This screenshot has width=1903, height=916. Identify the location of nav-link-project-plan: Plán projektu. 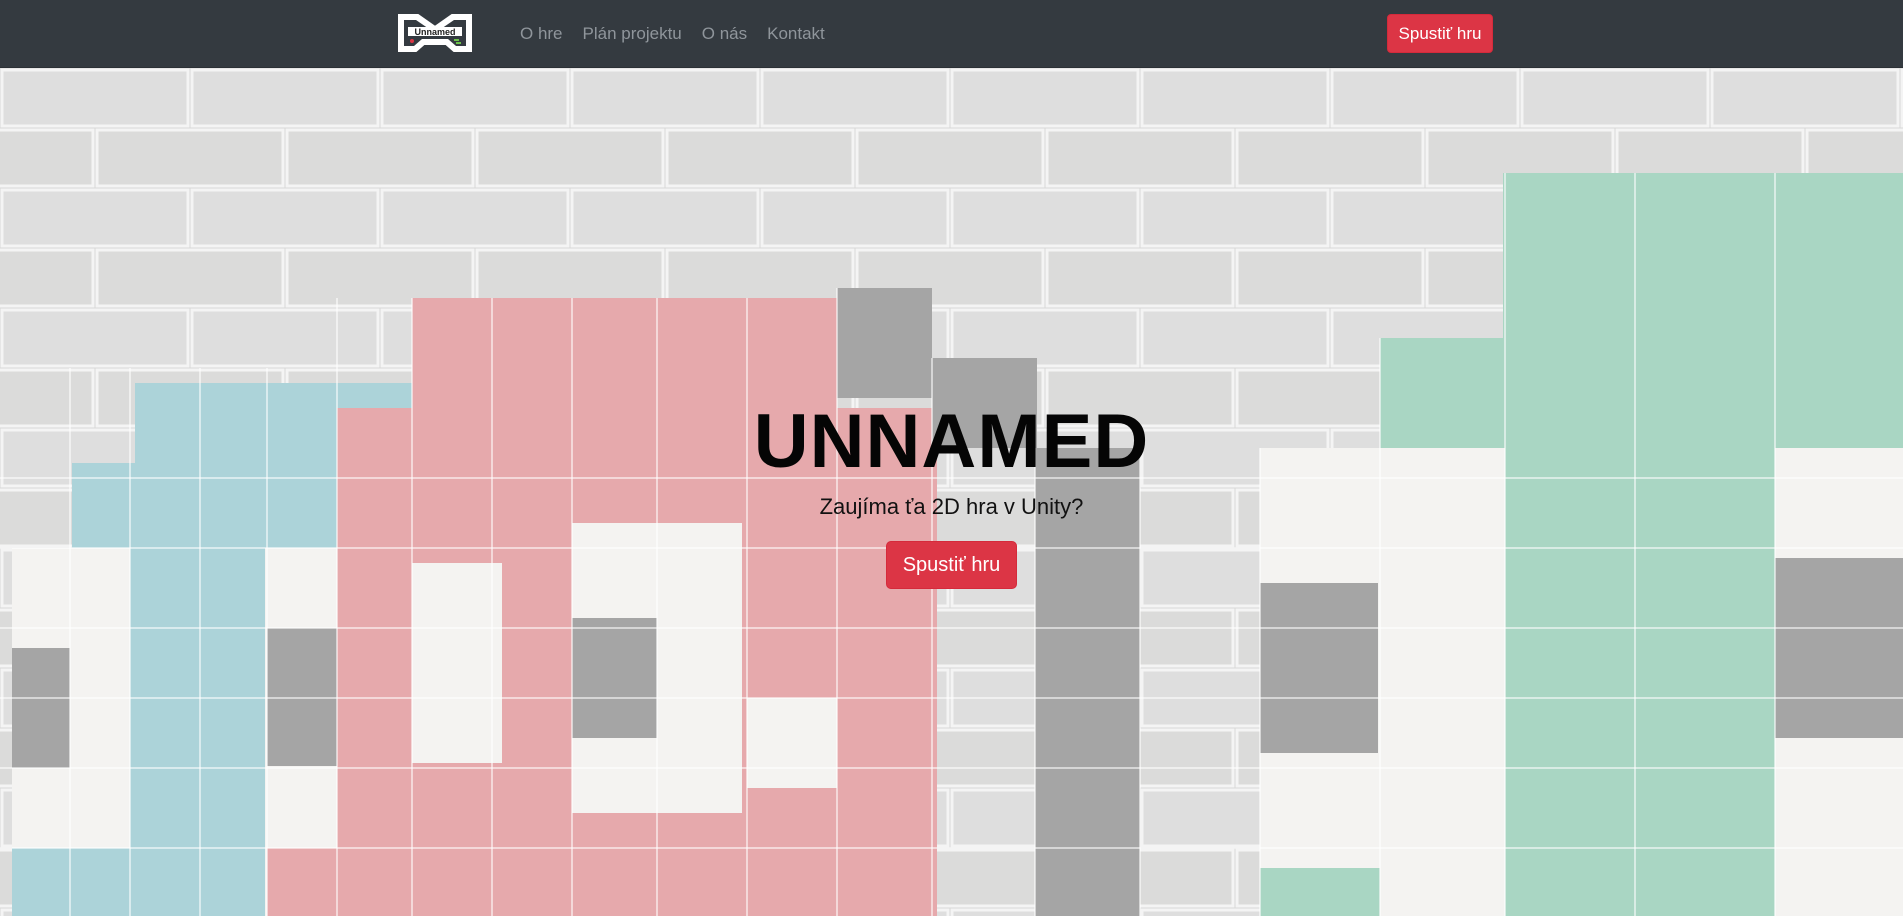
(632, 34).